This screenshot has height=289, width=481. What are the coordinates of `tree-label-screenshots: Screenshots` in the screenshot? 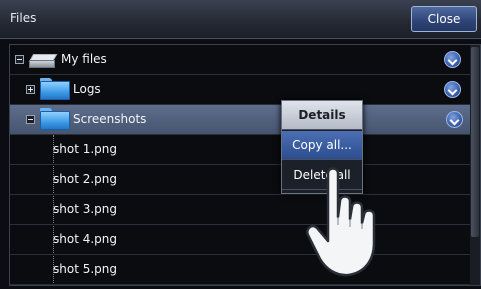 It's located at (110, 119).